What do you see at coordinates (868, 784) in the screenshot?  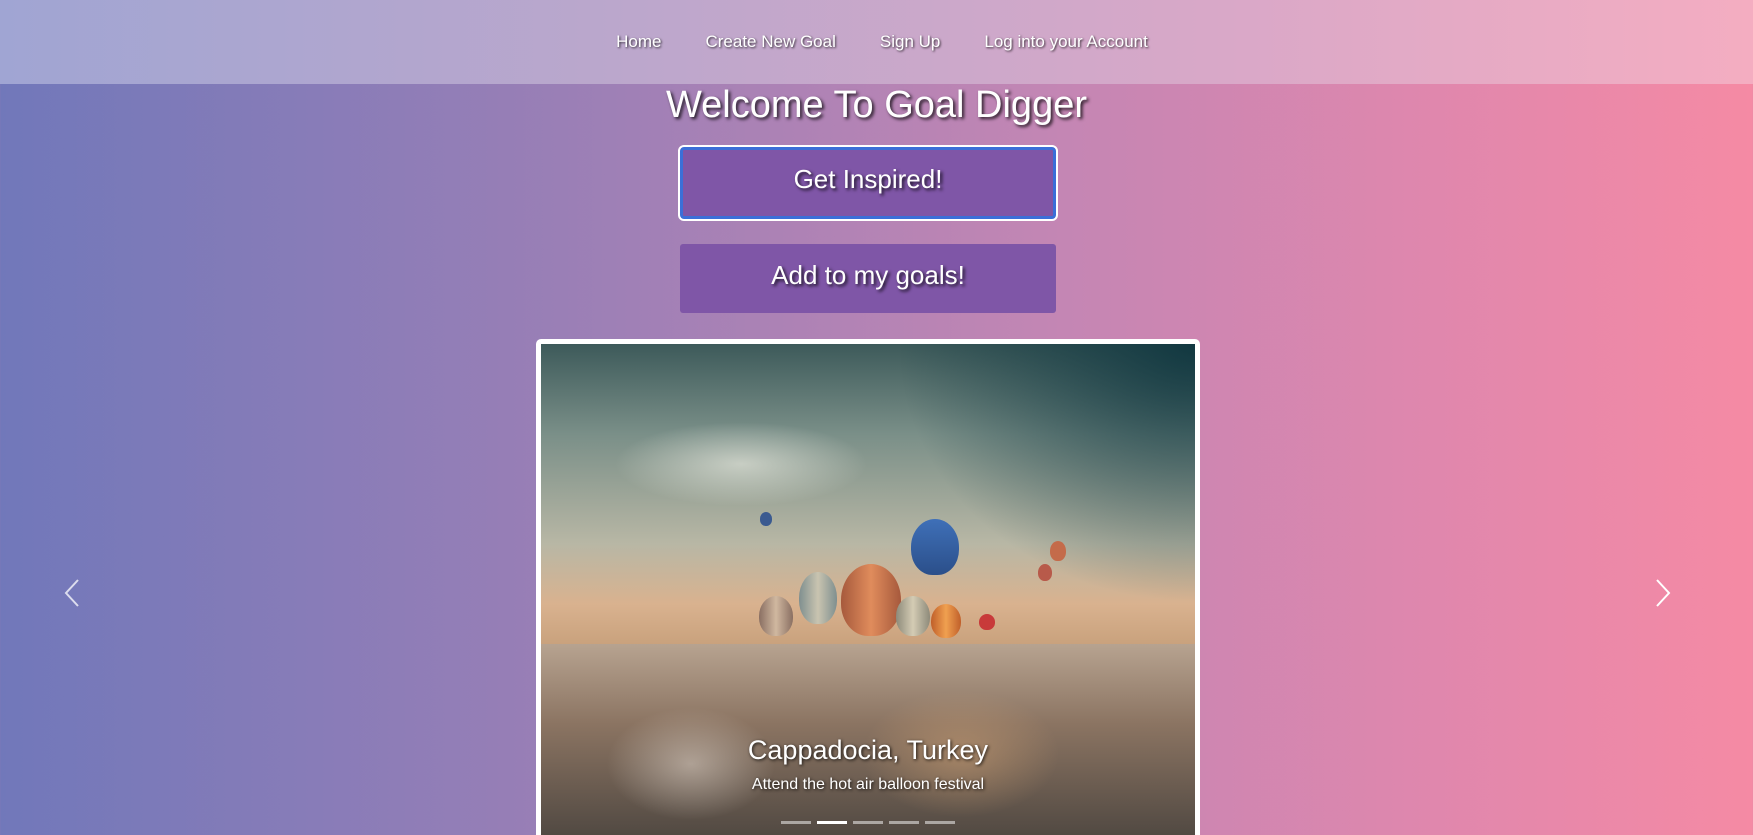 I see `caption-text: Attend the hot air balloon festival` at bounding box center [868, 784].